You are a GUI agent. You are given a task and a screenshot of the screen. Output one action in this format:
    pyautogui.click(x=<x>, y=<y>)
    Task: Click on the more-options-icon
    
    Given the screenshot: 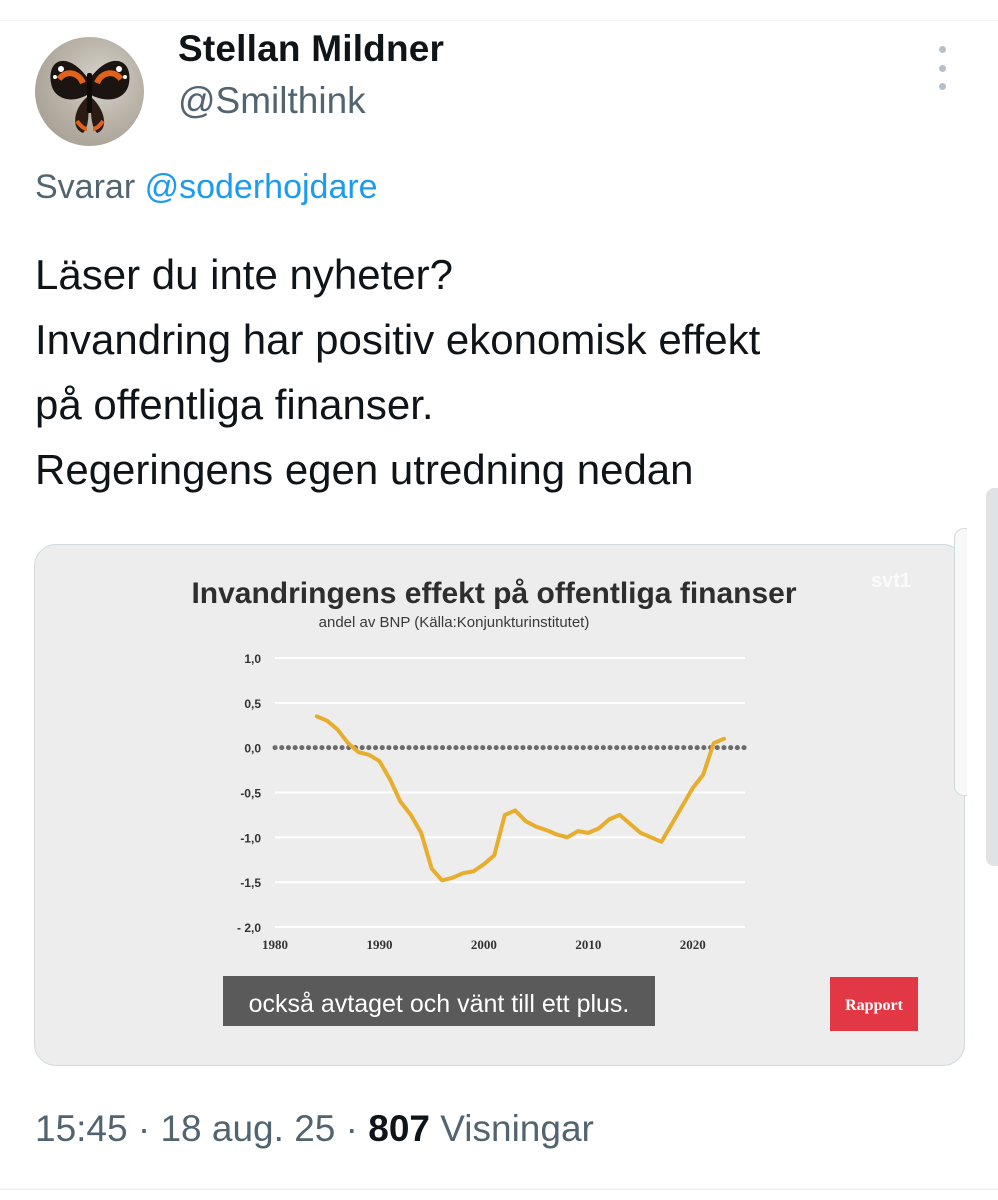 What is the action you would take?
    pyautogui.click(x=942, y=68)
    